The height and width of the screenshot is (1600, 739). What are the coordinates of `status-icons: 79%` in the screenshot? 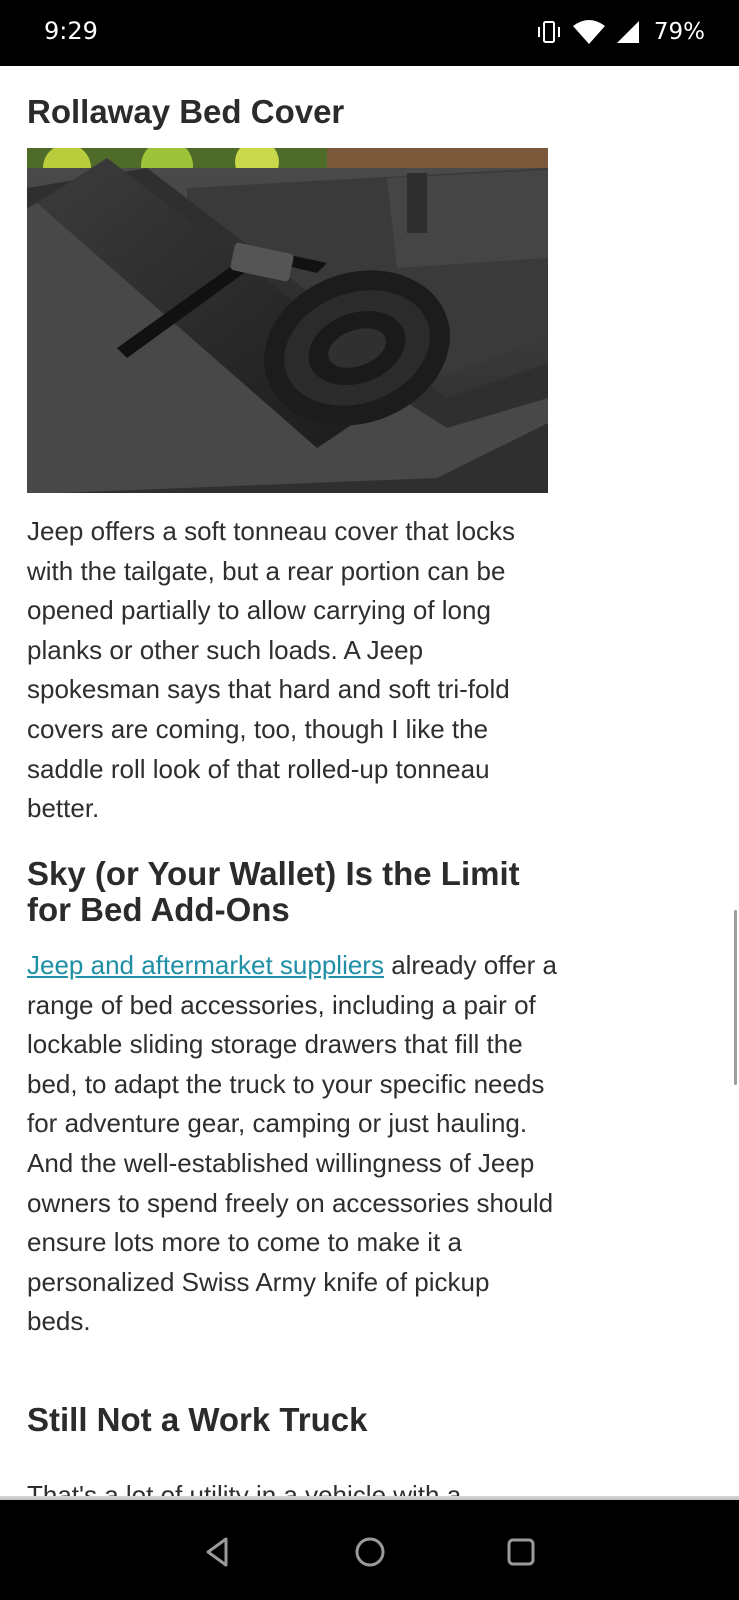 It's located at (620, 32).